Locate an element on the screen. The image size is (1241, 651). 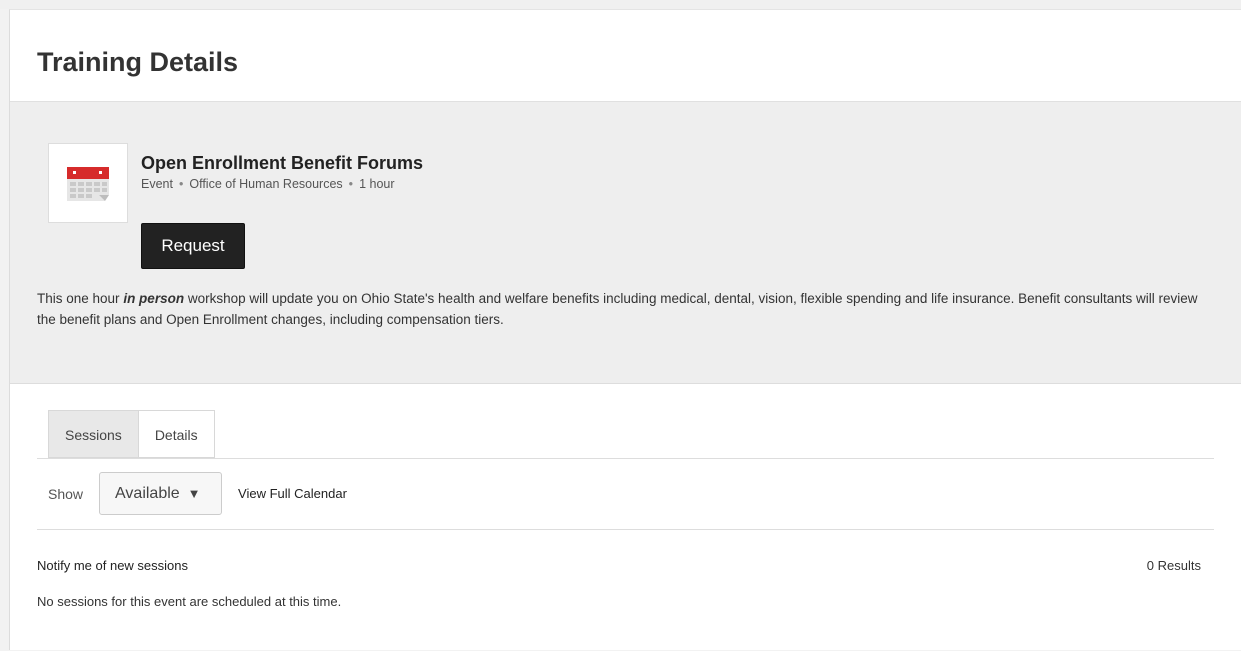
tab-divider is located at coordinates (625, 458).